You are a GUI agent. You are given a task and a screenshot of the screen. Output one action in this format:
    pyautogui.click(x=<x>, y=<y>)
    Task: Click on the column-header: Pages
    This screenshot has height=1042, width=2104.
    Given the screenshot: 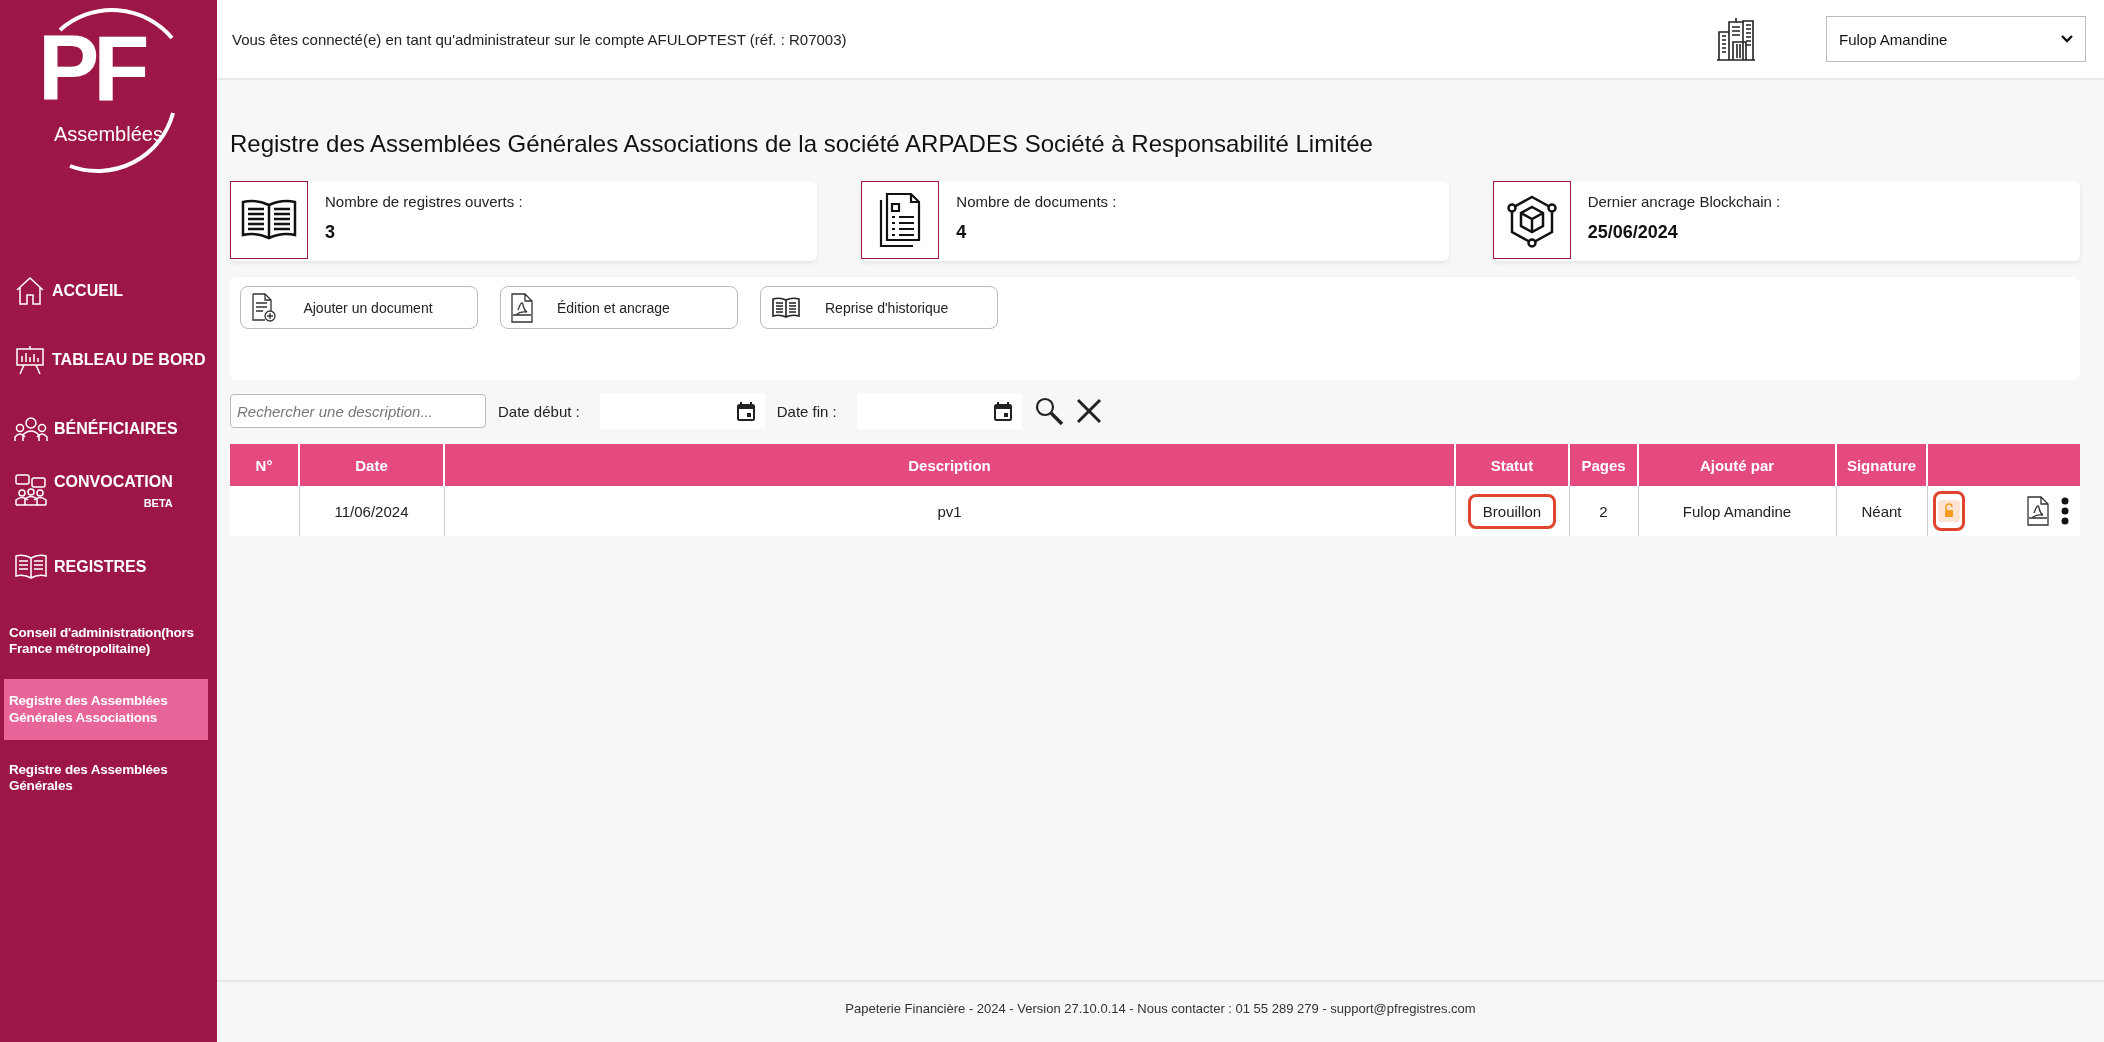 What is the action you would take?
    pyautogui.click(x=1603, y=465)
    